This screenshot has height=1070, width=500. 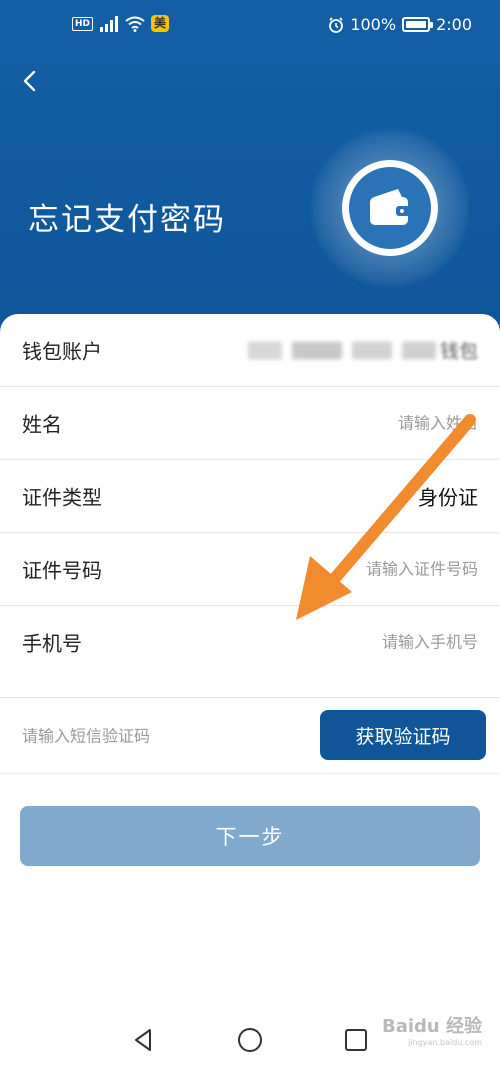 I want to click on back-button, so click(x=31, y=81).